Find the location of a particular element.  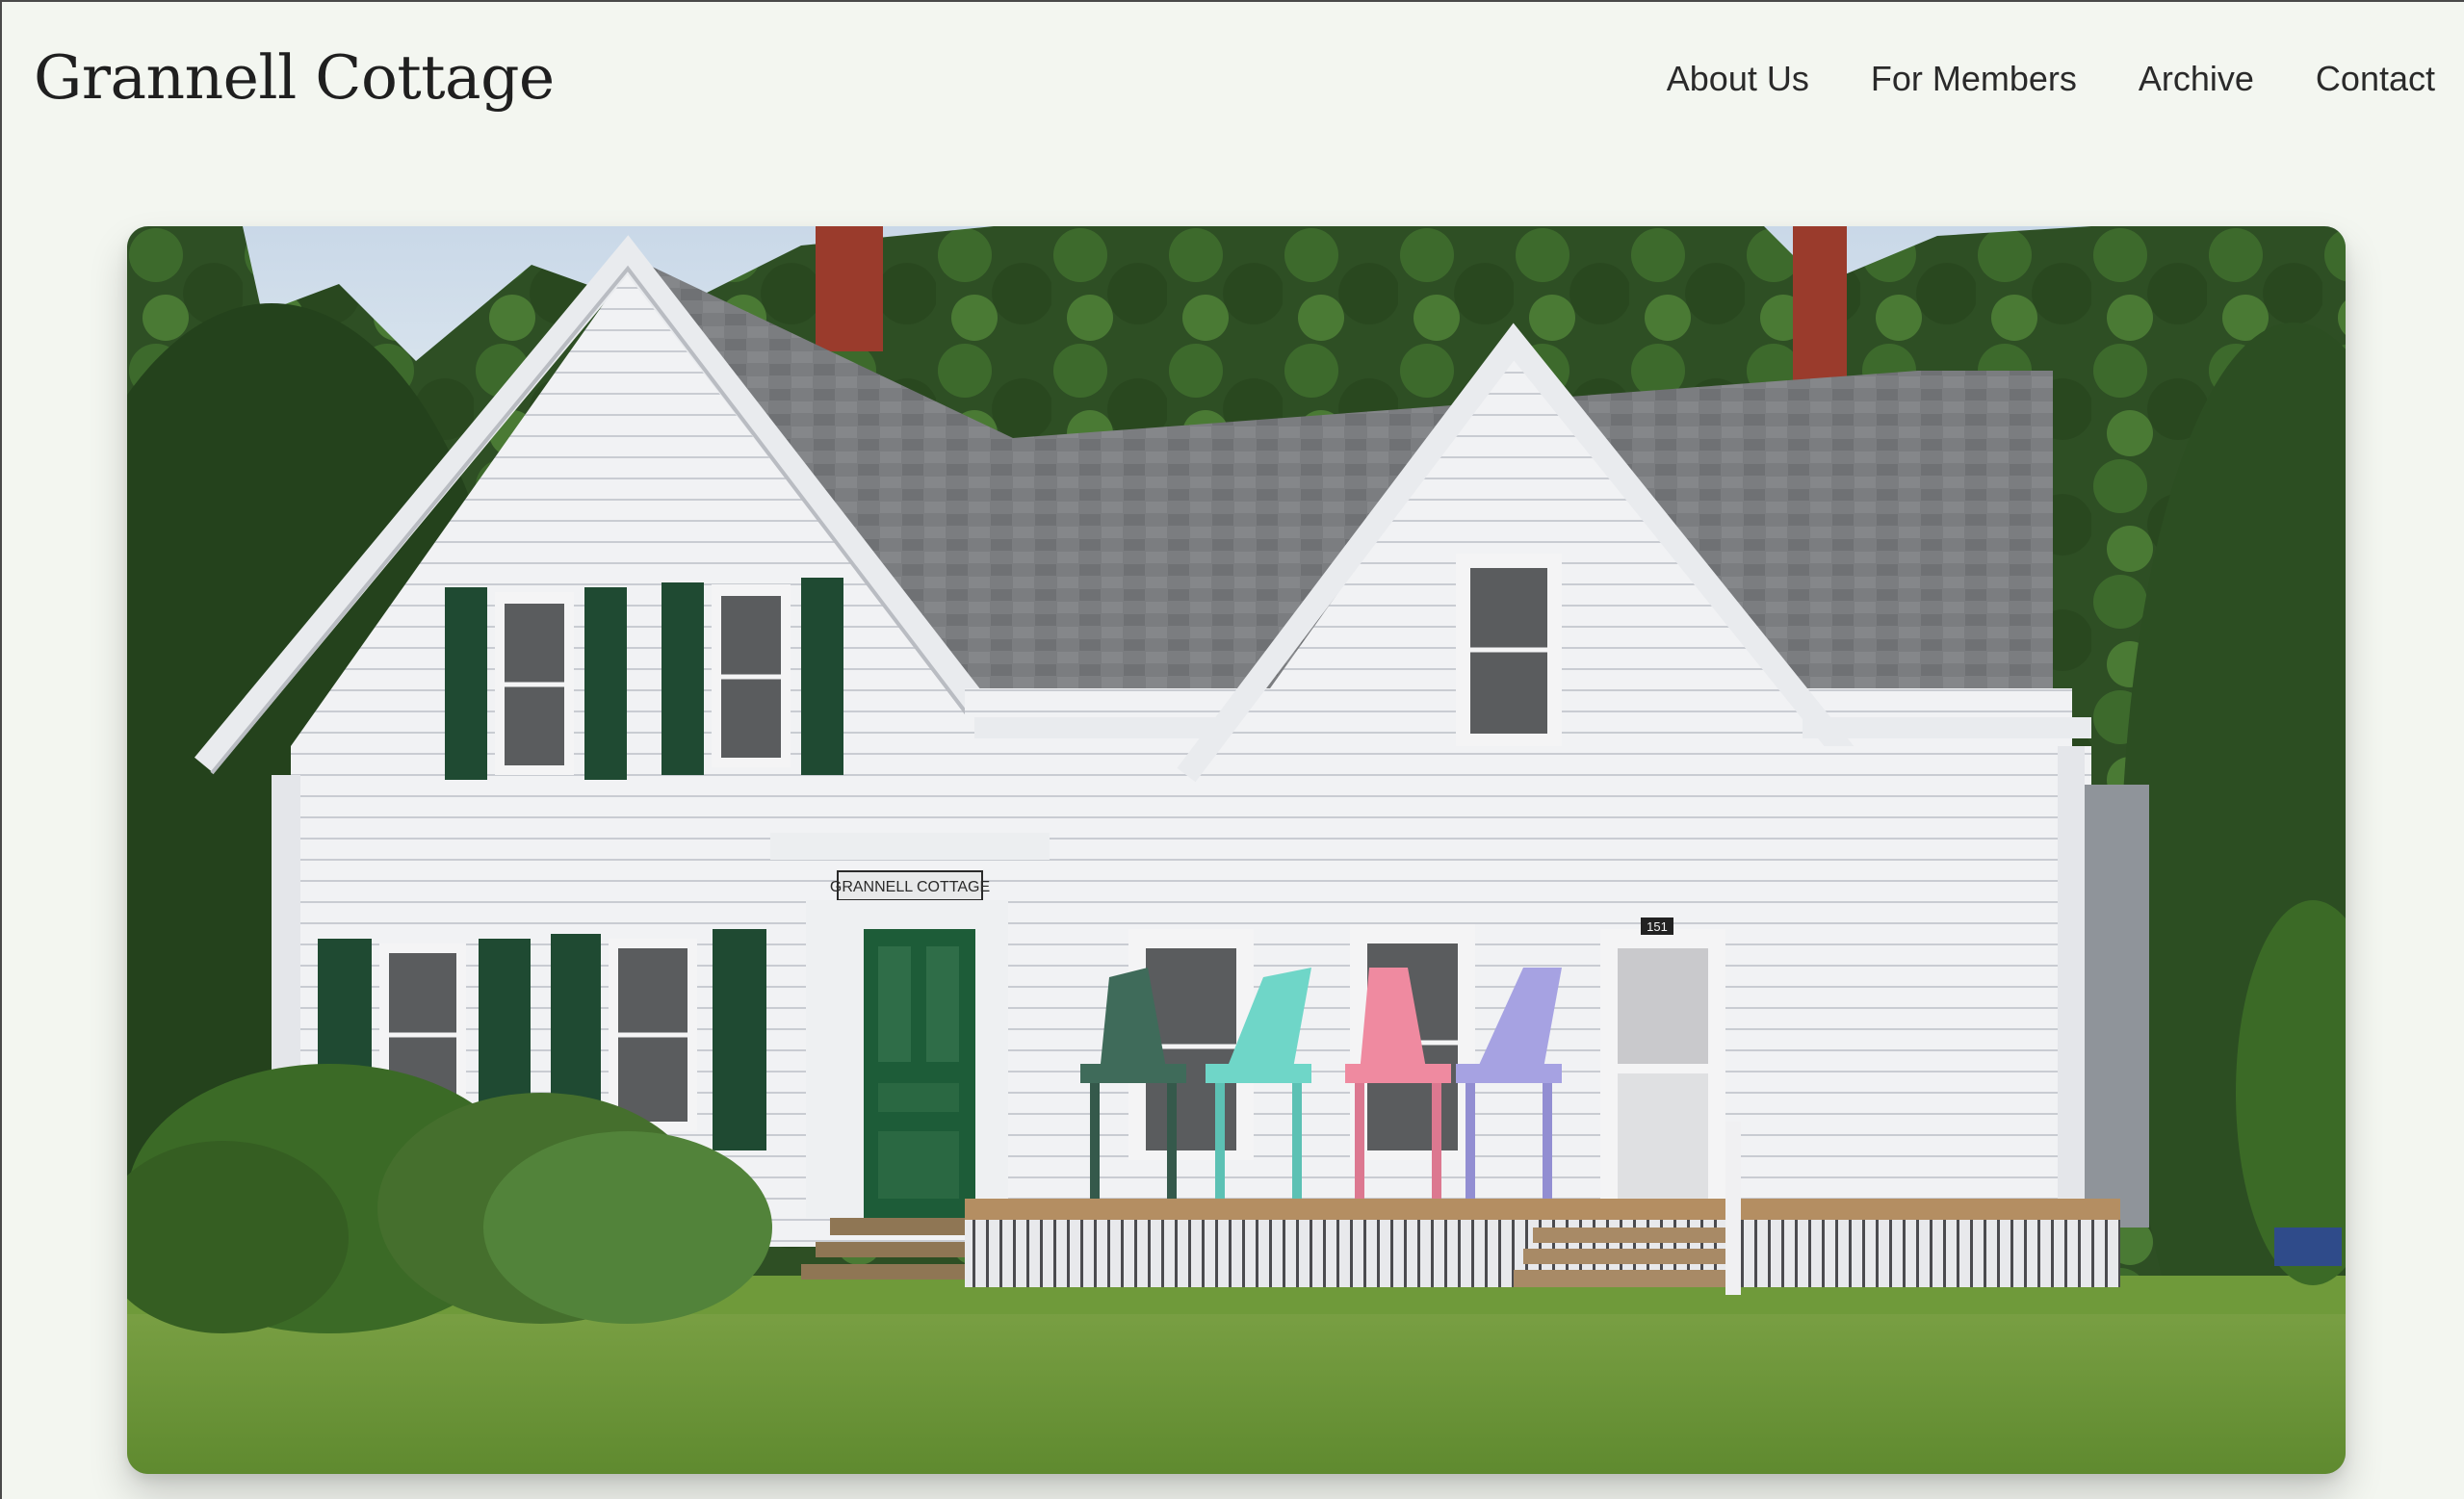

nav-link-about-us: About Us is located at coordinates (1738, 79).